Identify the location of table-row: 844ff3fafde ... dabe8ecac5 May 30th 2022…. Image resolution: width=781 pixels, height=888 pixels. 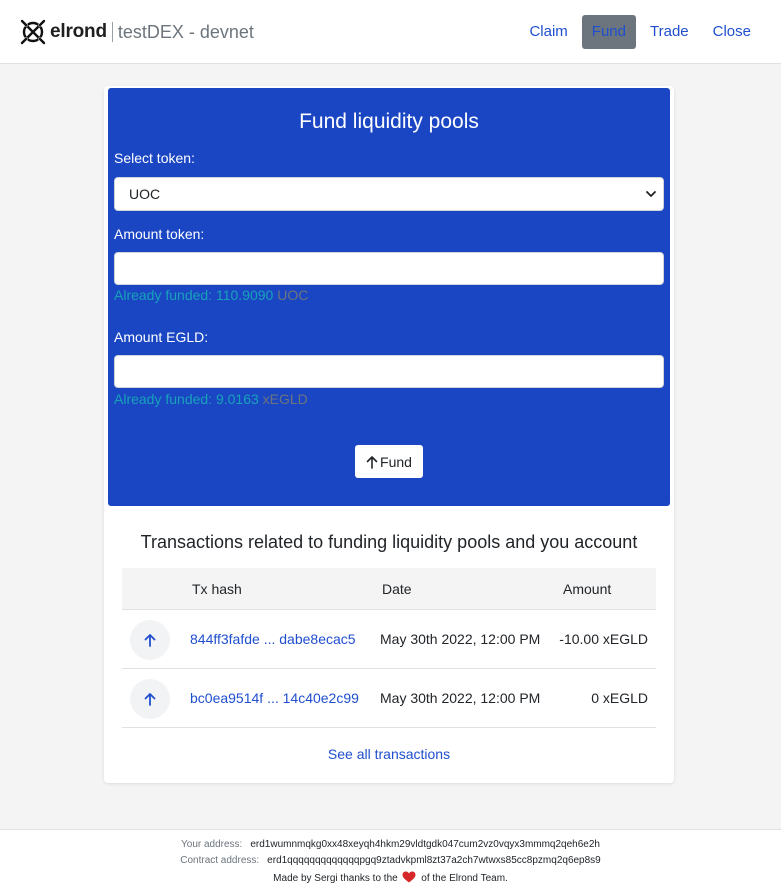
(389, 639).